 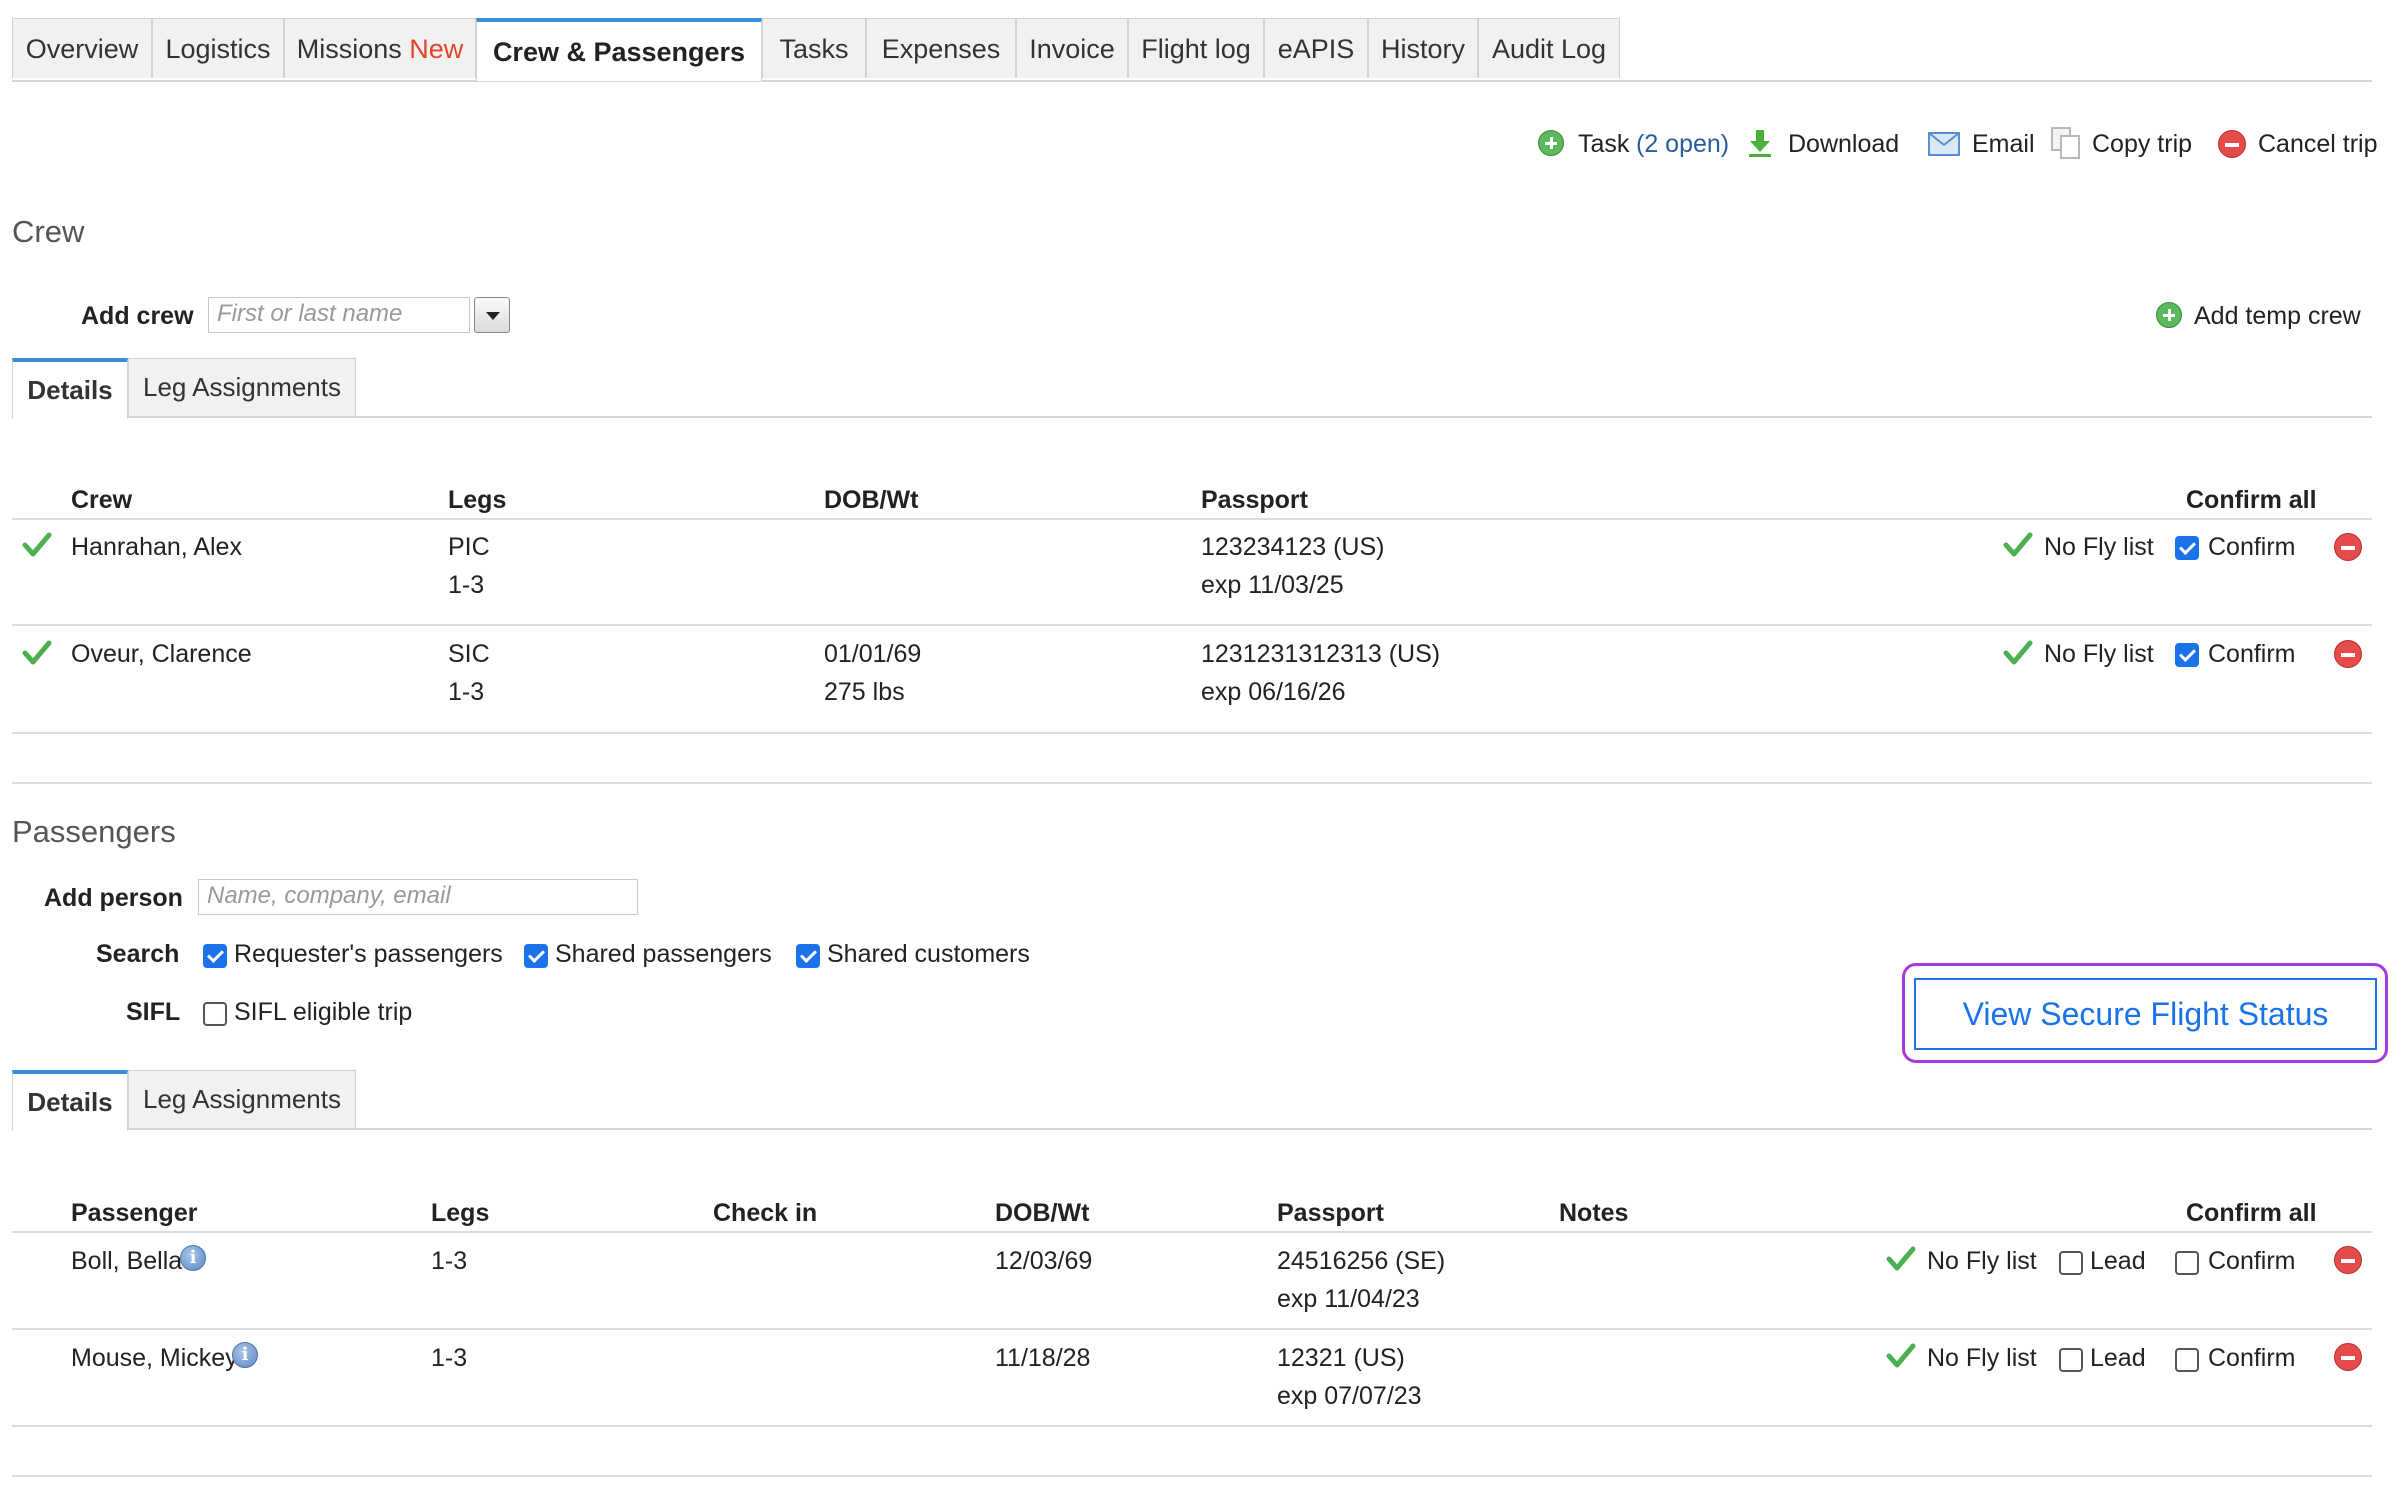 I want to click on pax-col-passenger: Passenger, so click(x=134, y=1213).